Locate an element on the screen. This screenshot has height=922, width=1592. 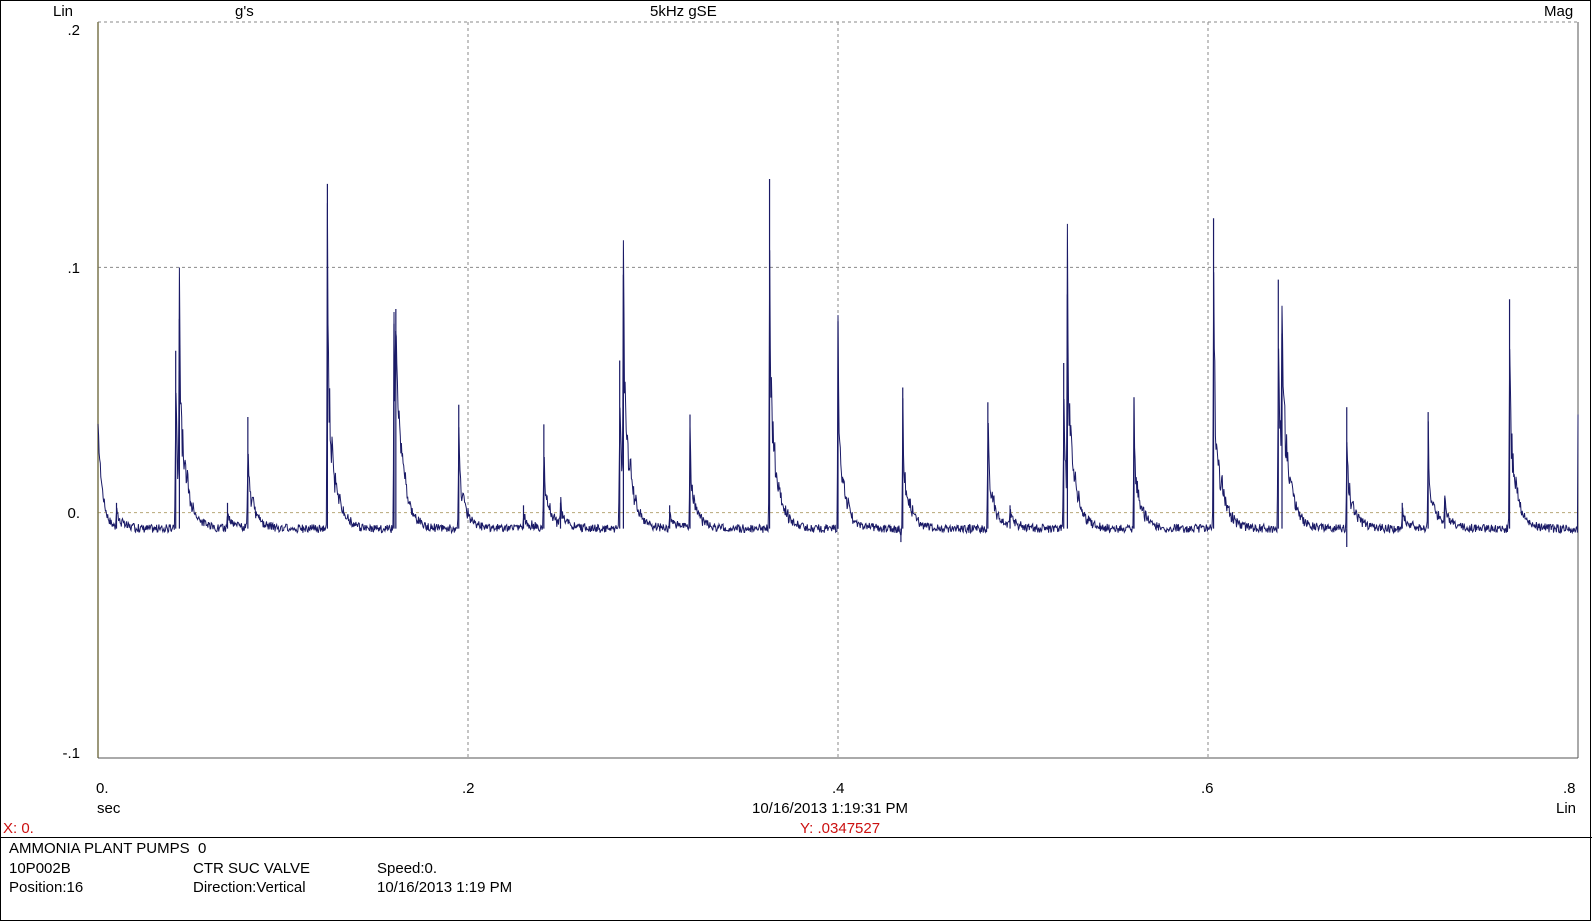
footer-divider is located at coordinates (796, 837).